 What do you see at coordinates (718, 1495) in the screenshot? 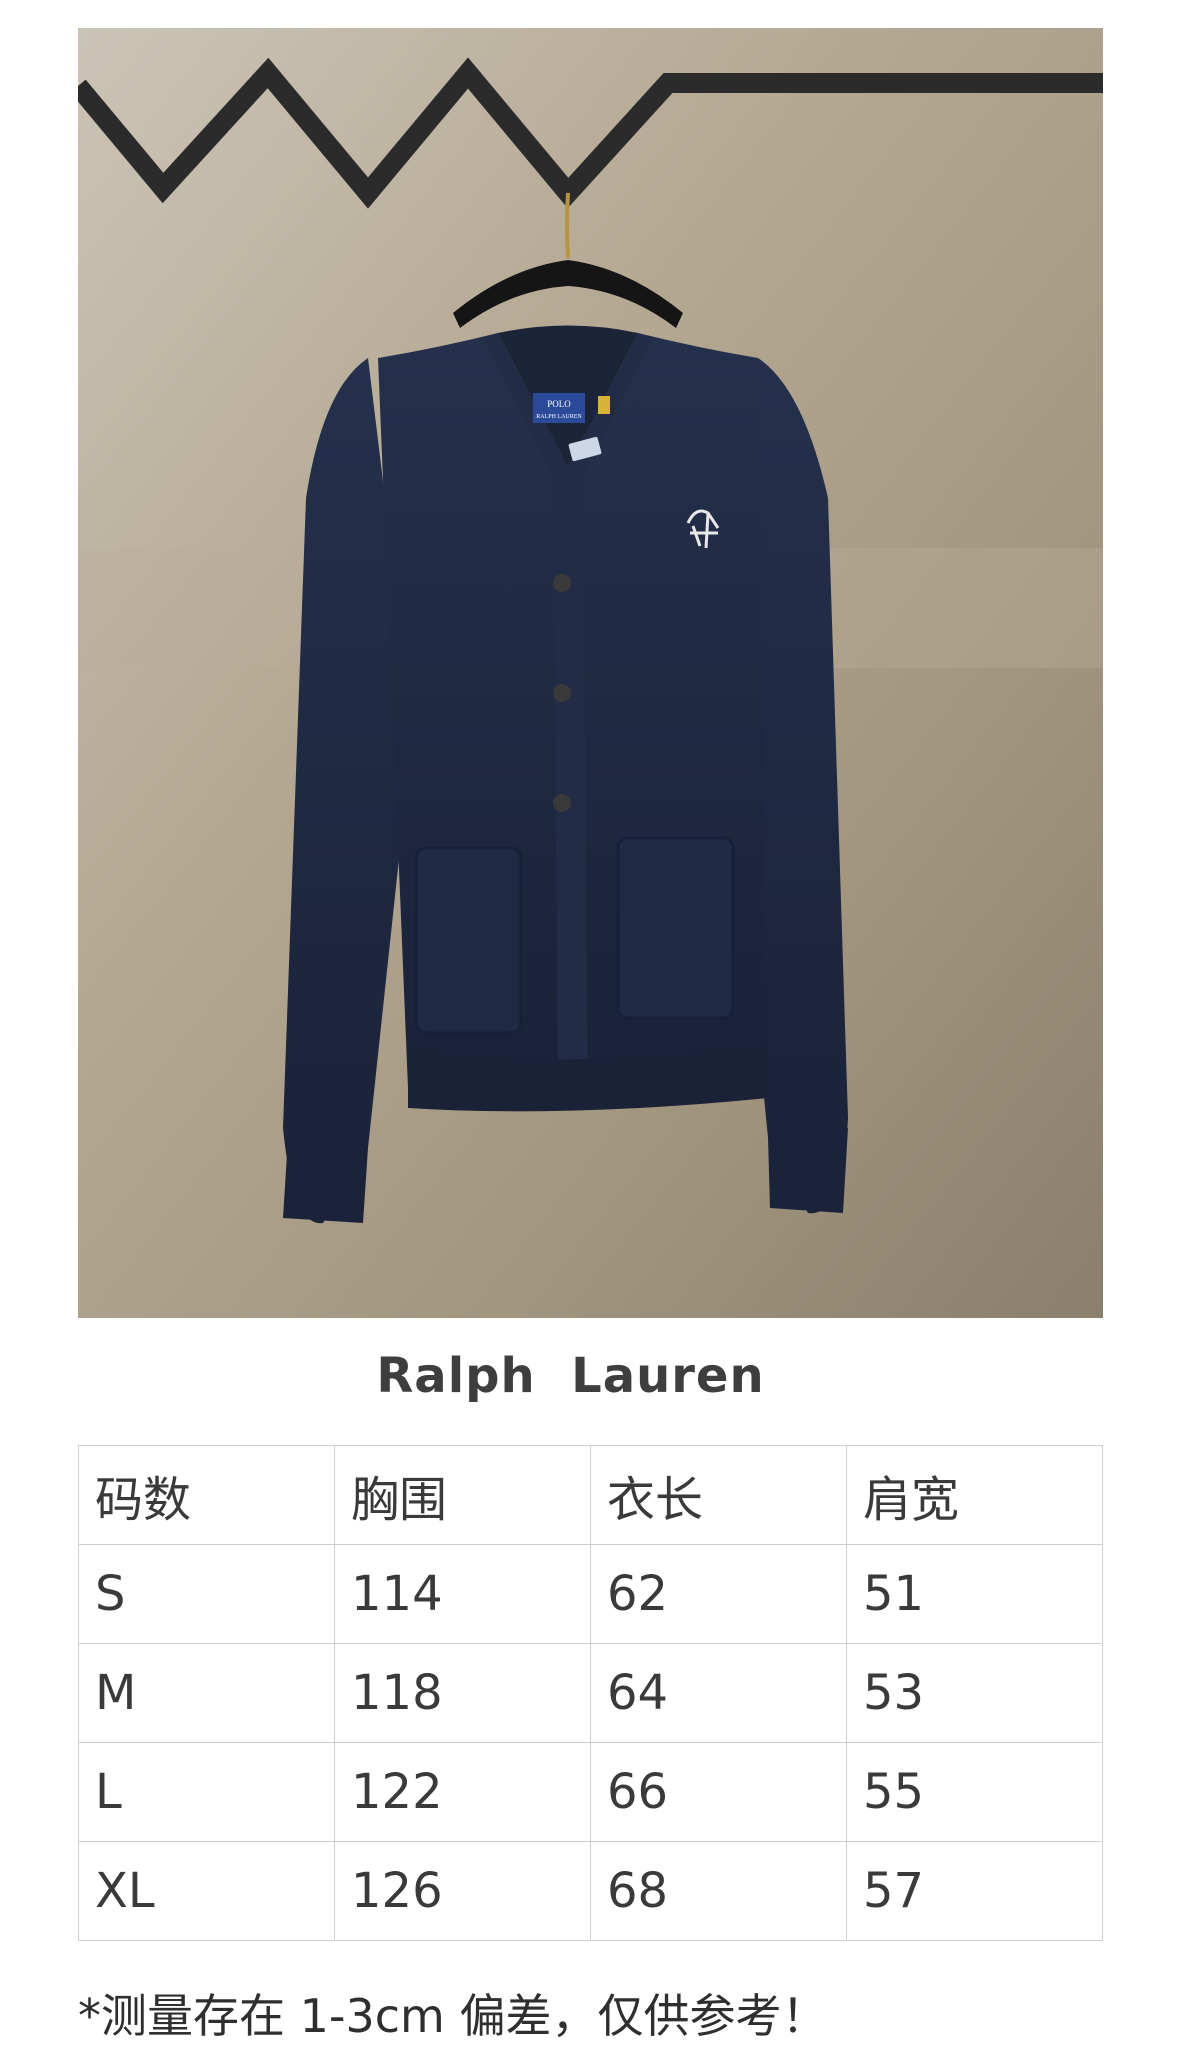
I see `header-cell-length: 衣长` at bounding box center [718, 1495].